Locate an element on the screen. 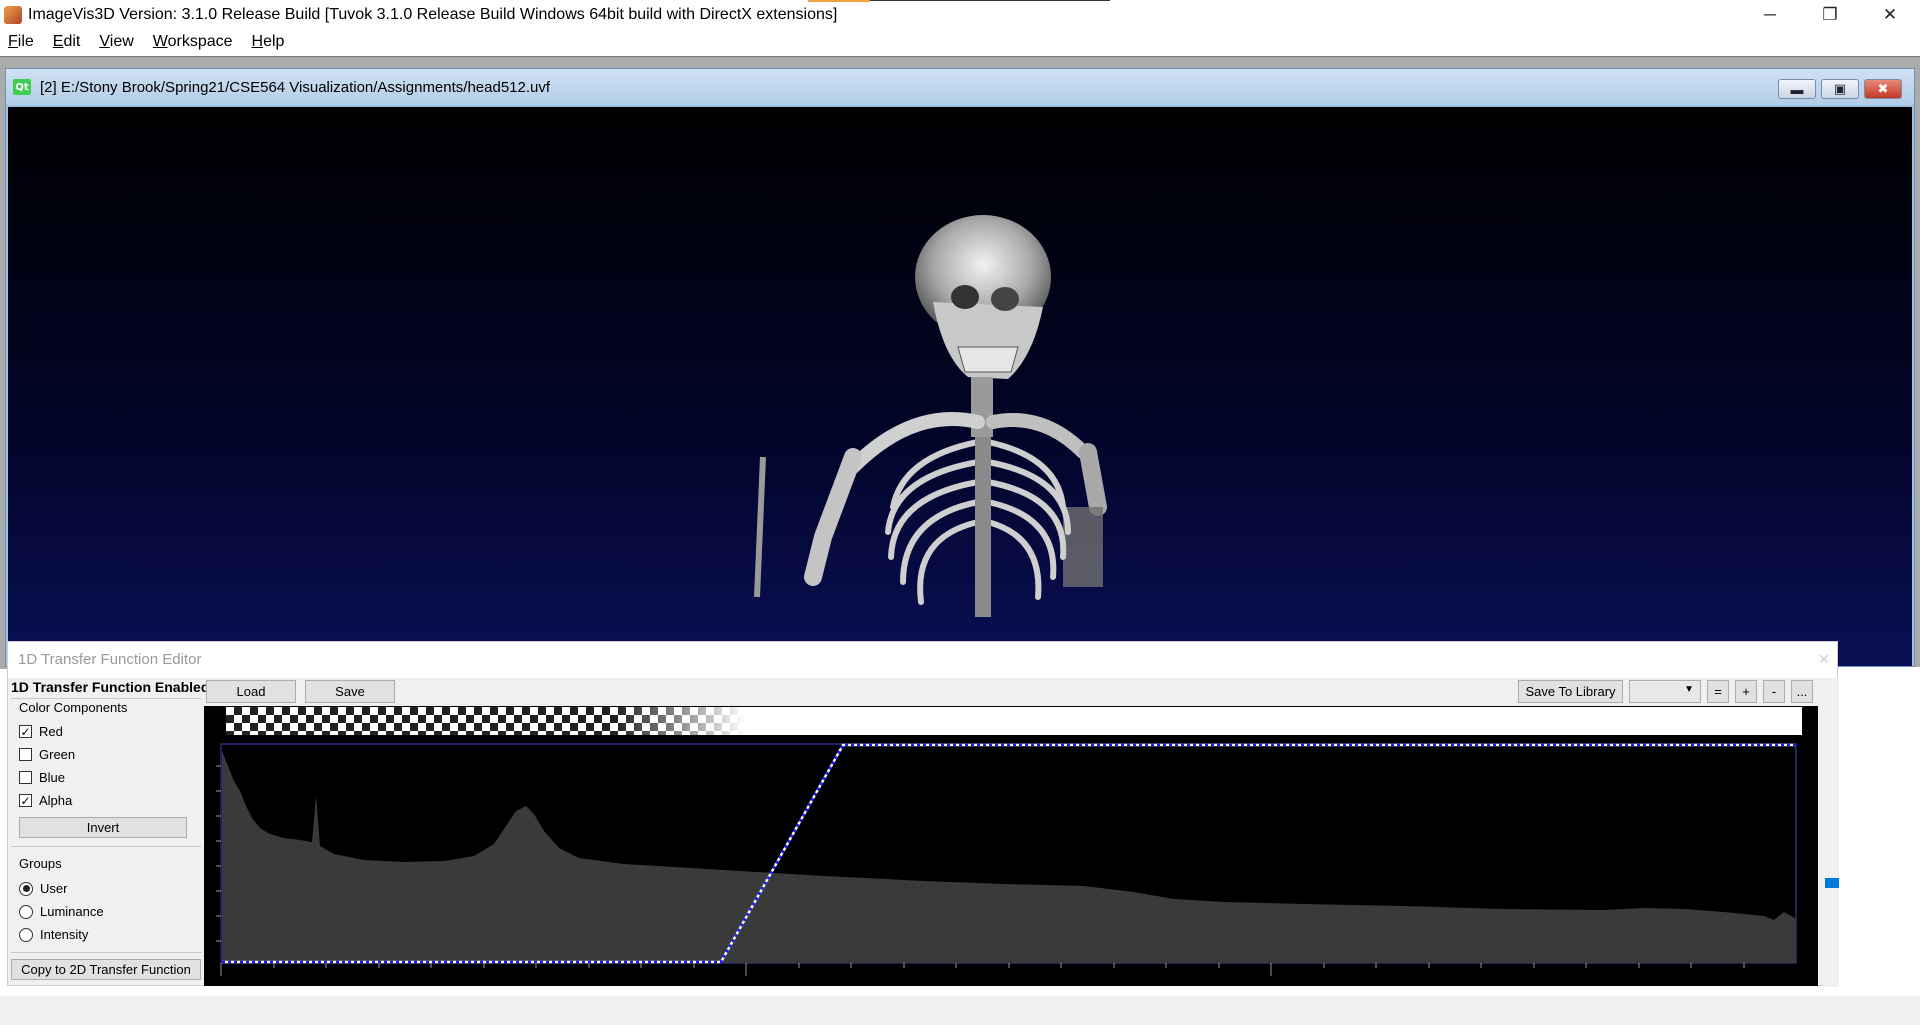 The image size is (1920, 1025). render-minimize-button: ▬ is located at coordinates (1797, 89).